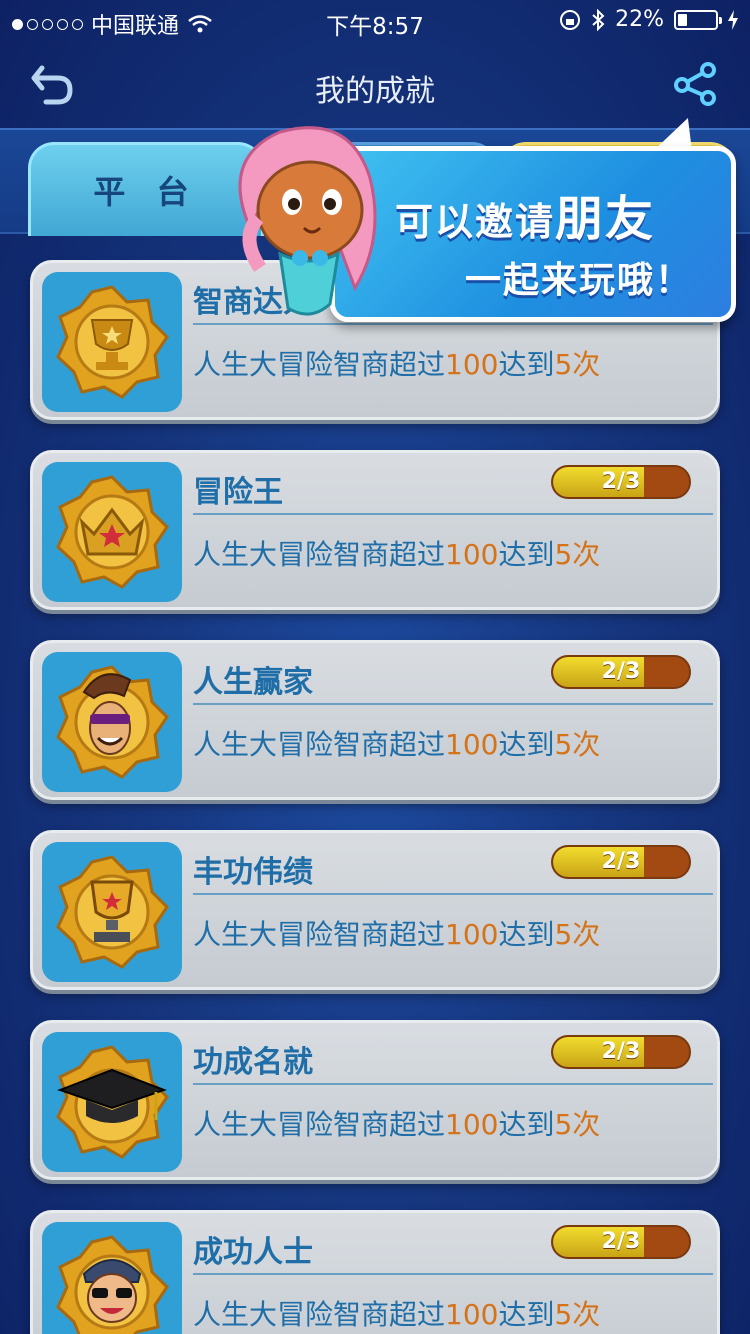 The height and width of the screenshot is (1334, 750). I want to click on trophy-icon, so click(112, 912).